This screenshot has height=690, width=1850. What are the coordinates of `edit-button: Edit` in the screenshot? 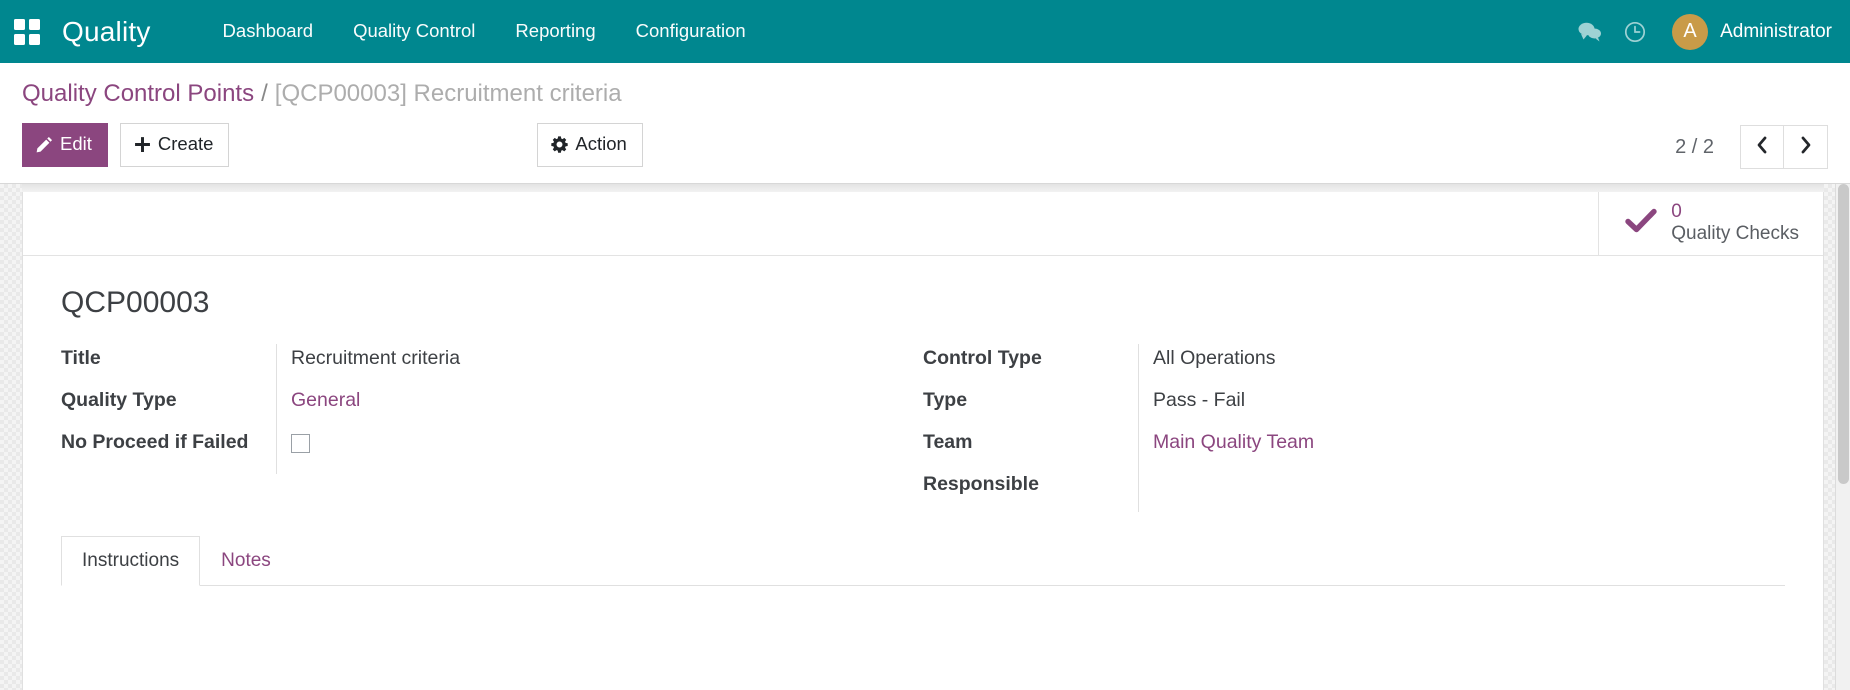 It's located at (65, 145).